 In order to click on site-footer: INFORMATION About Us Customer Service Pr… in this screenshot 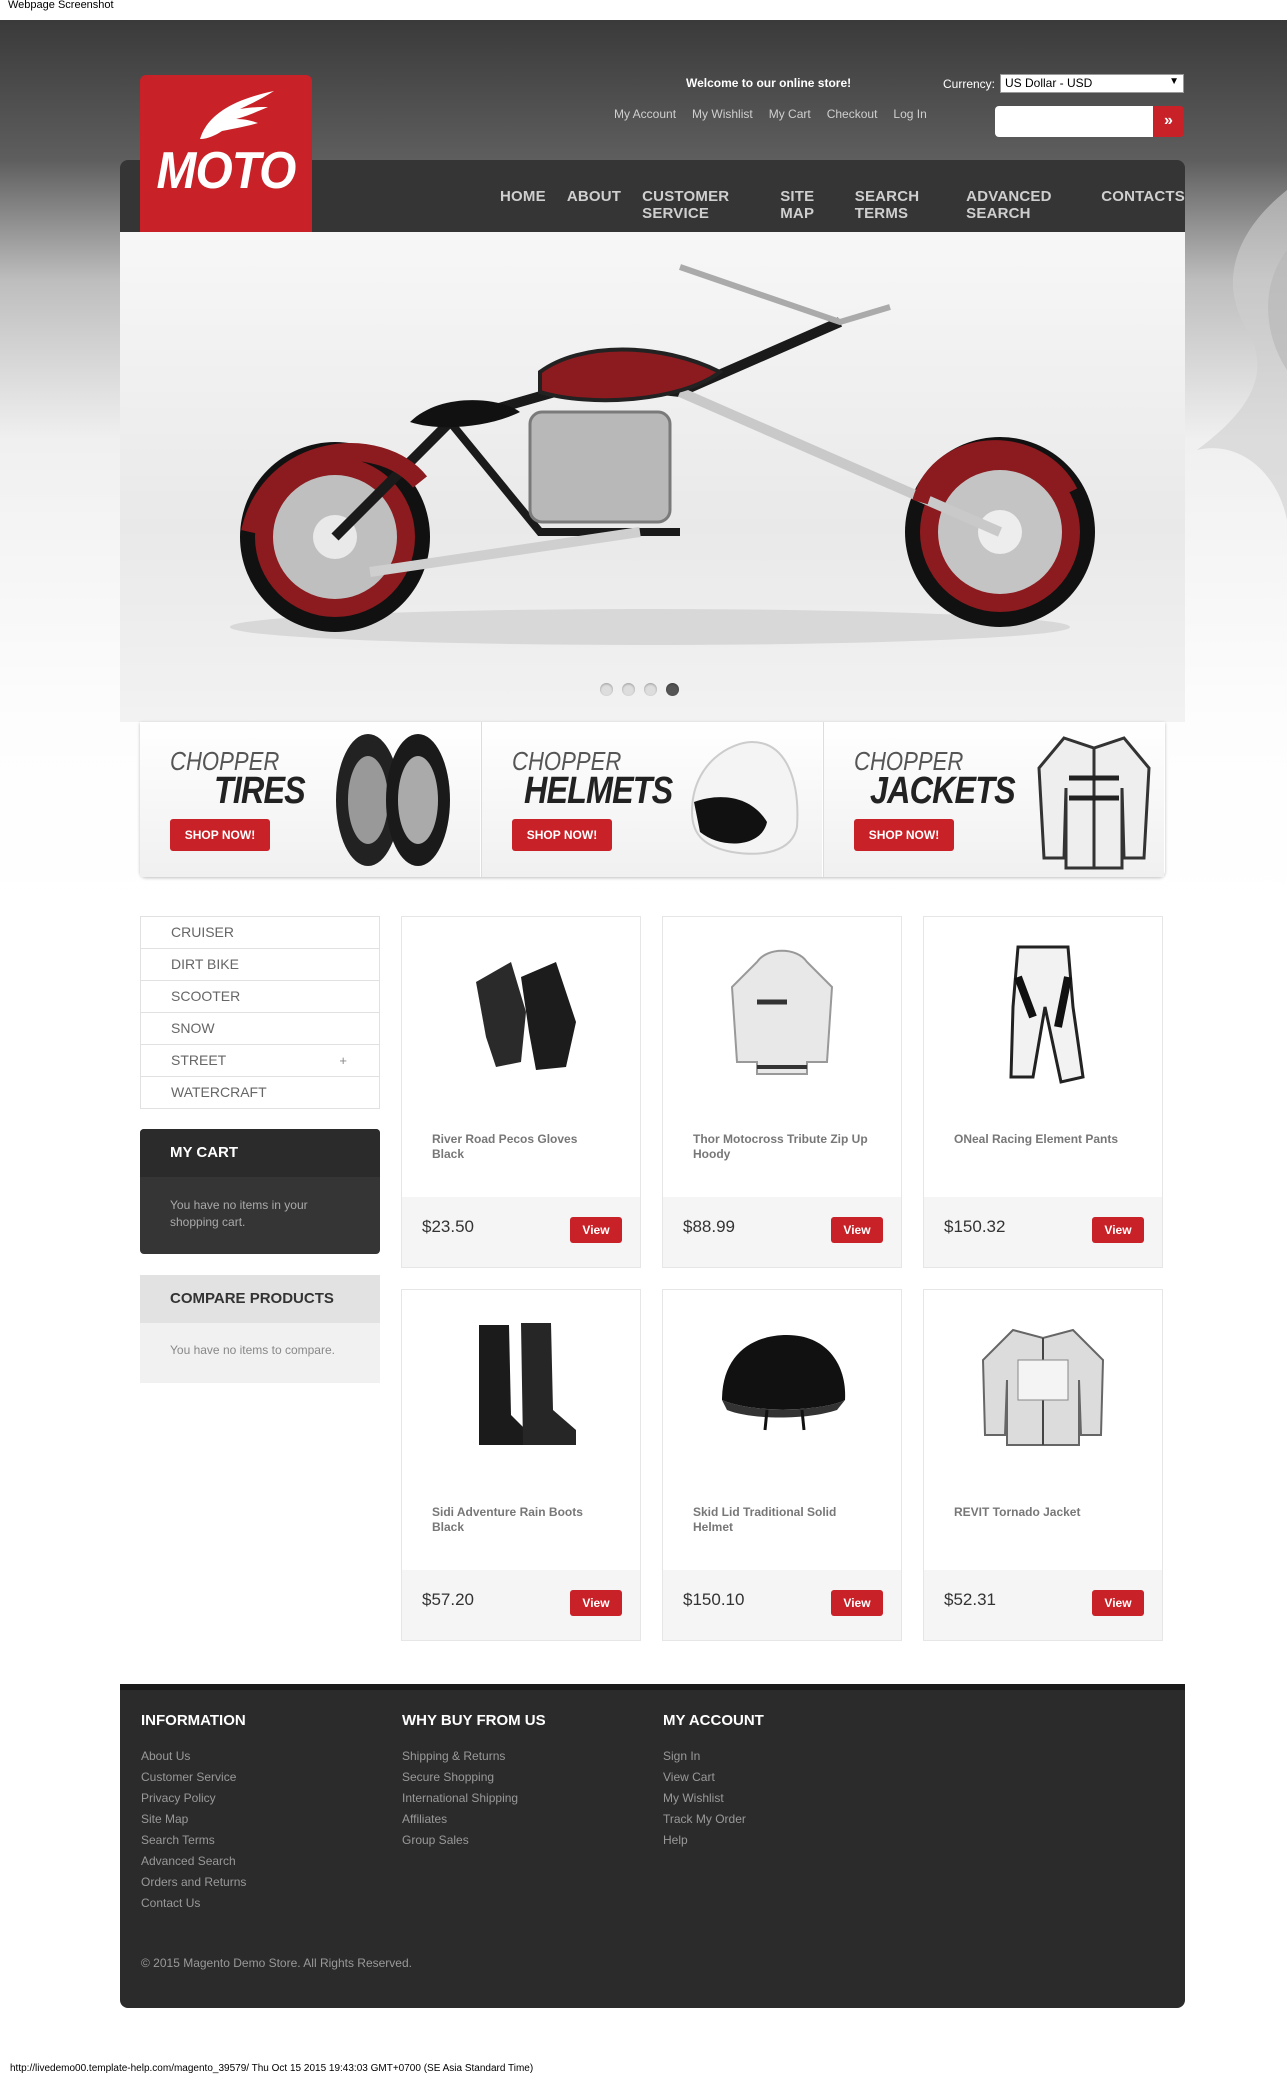, I will do `click(652, 1846)`.